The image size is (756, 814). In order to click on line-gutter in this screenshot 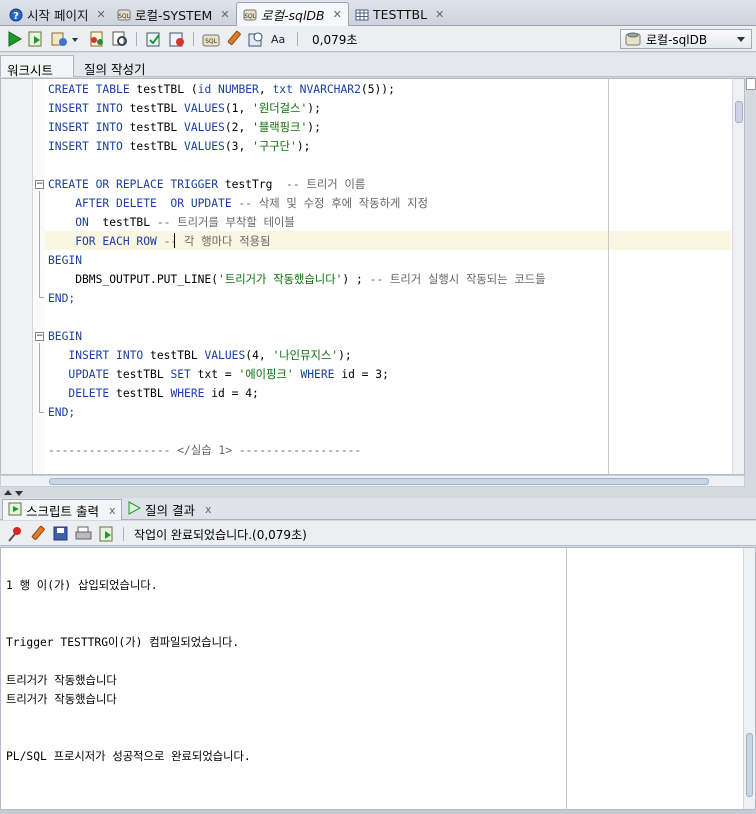, I will do `click(17, 276)`.